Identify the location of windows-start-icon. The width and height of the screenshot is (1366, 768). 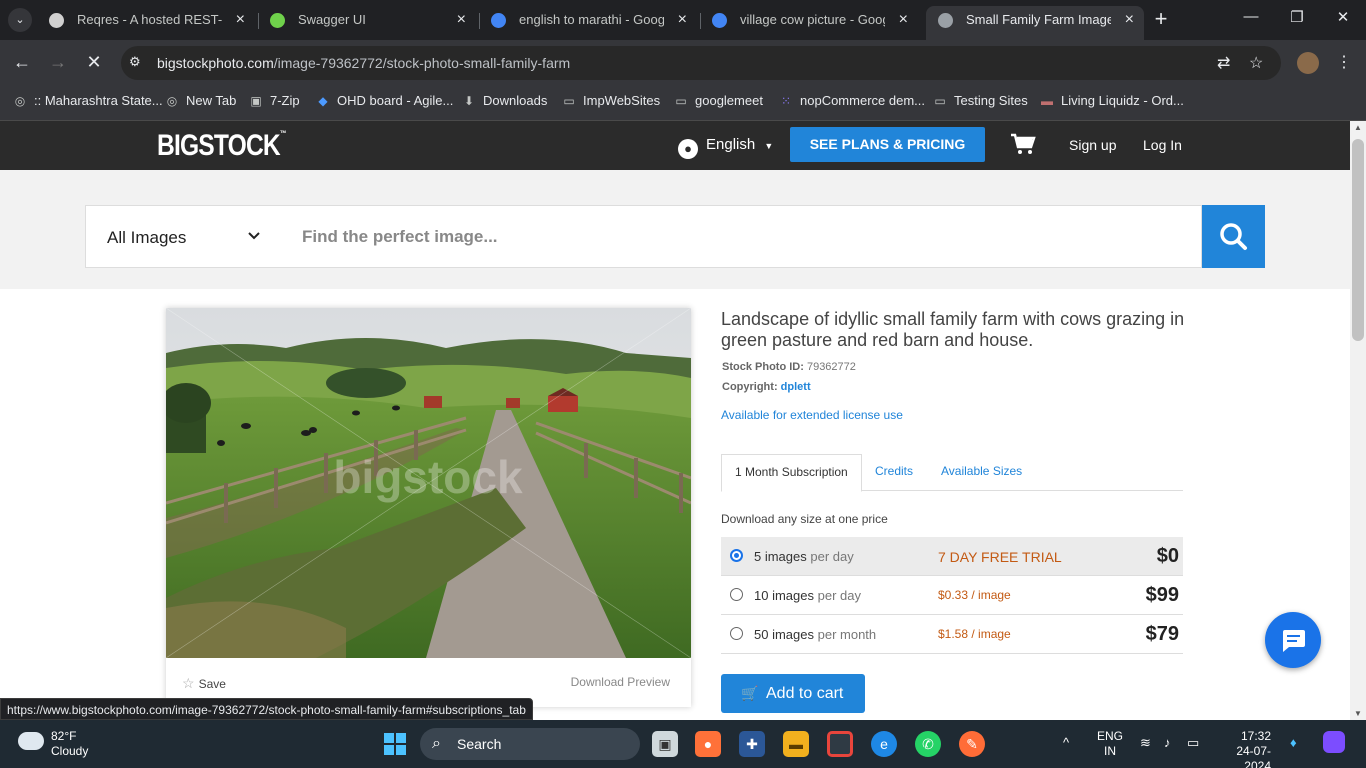
(395, 744).